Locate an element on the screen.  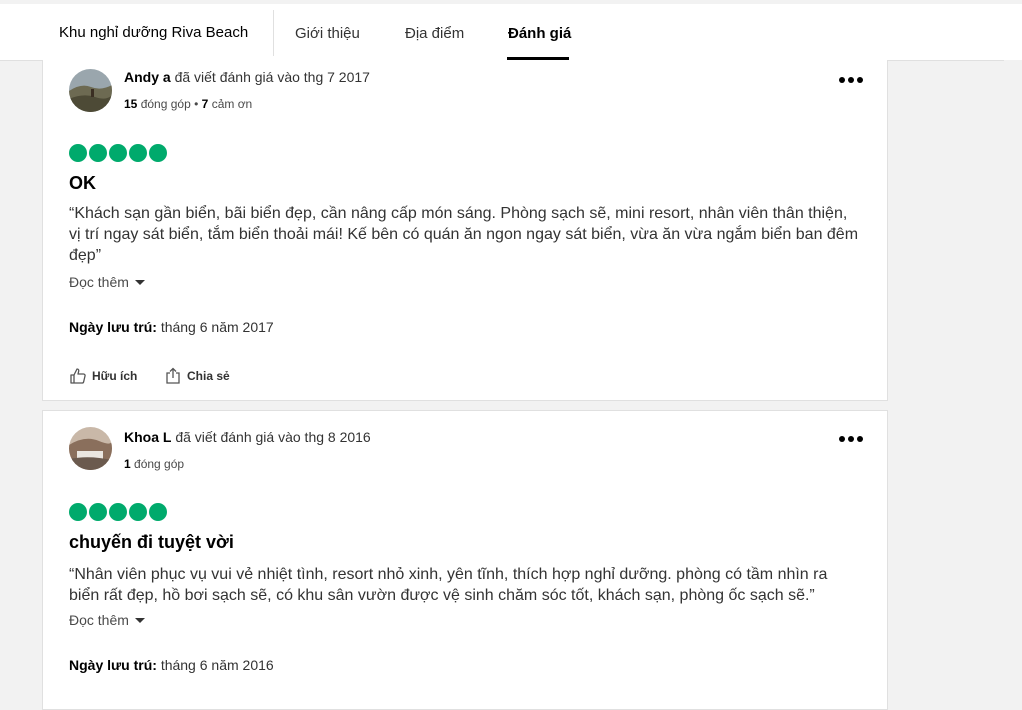
review-date: đã viết đánh giá vào thg 7 2017 is located at coordinates (272, 77).